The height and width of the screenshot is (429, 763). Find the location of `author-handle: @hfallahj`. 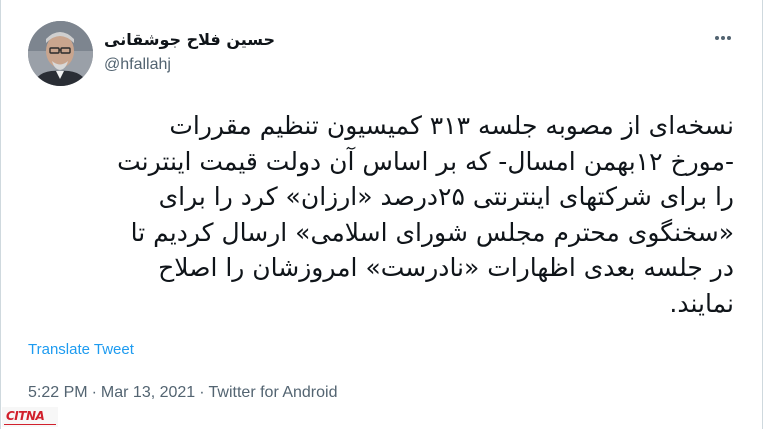

author-handle: @hfallahj is located at coordinates (137, 65).